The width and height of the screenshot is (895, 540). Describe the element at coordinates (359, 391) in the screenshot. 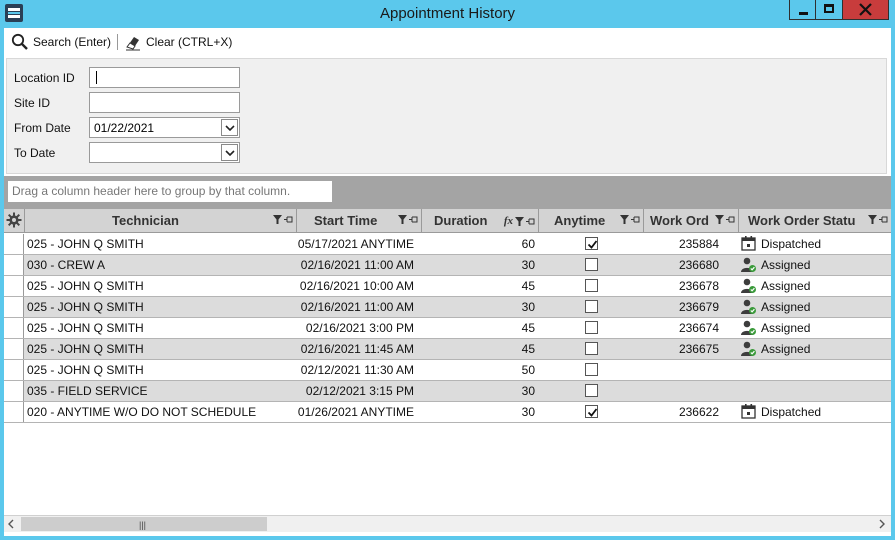

I see `start-time-cell: 02/12/2021 3:15 PM` at that location.